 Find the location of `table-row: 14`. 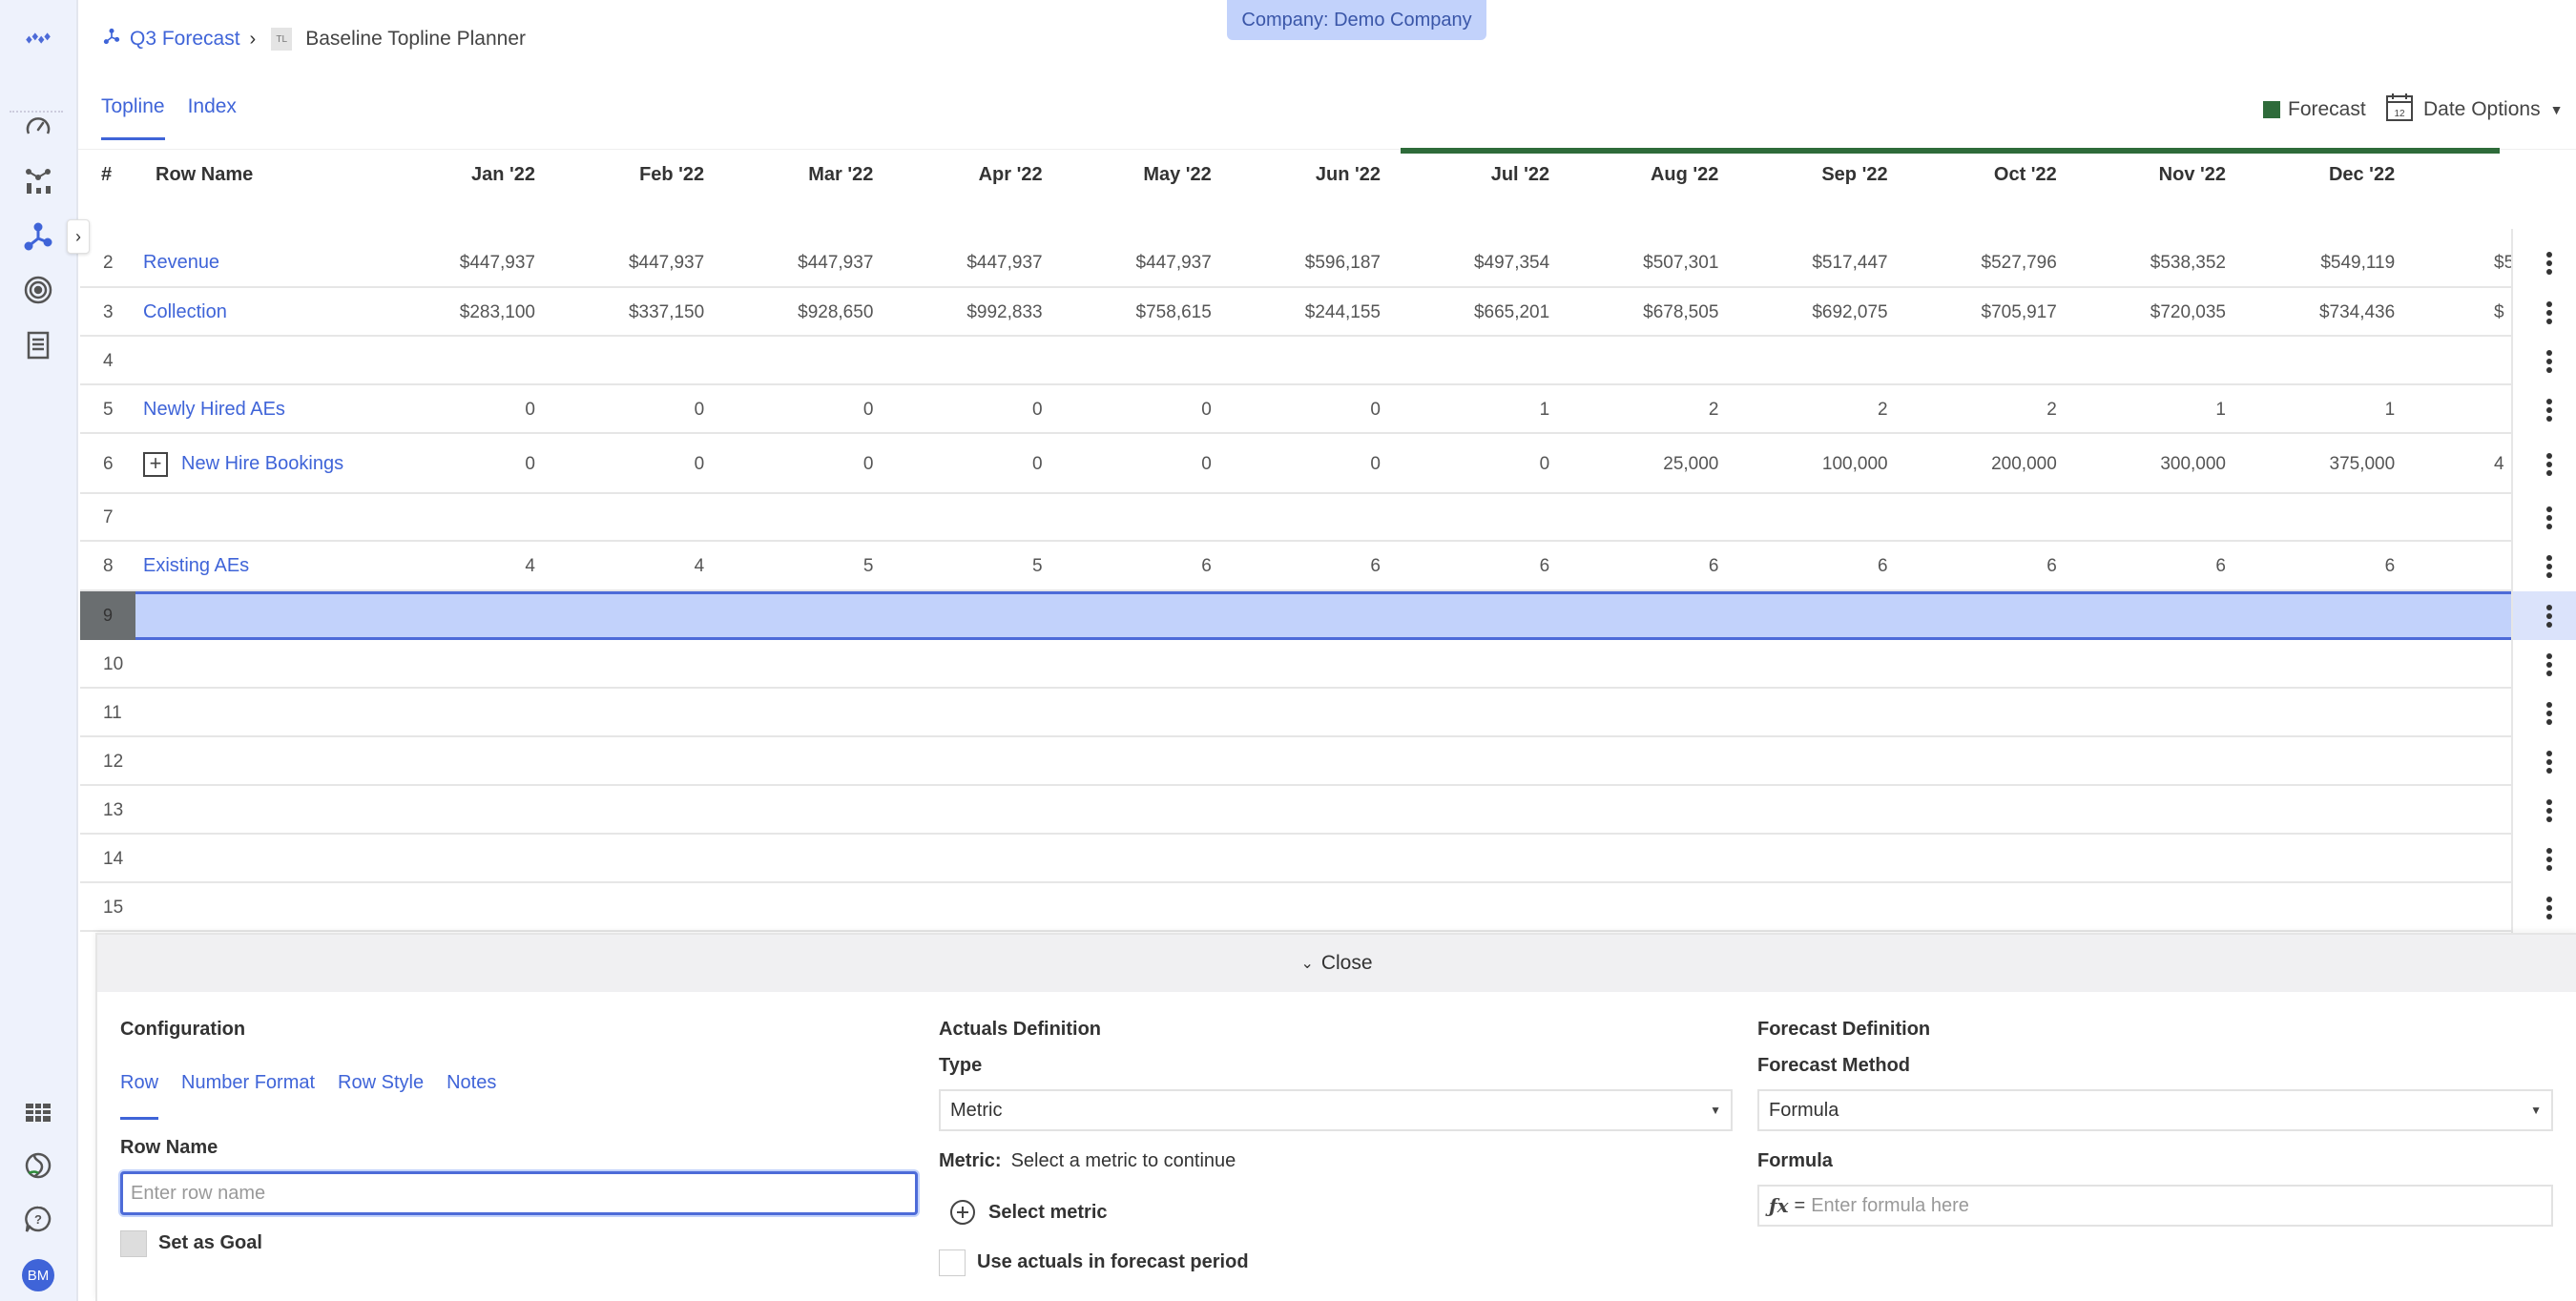

table-row: 14 is located at coordinates (1296, 859).